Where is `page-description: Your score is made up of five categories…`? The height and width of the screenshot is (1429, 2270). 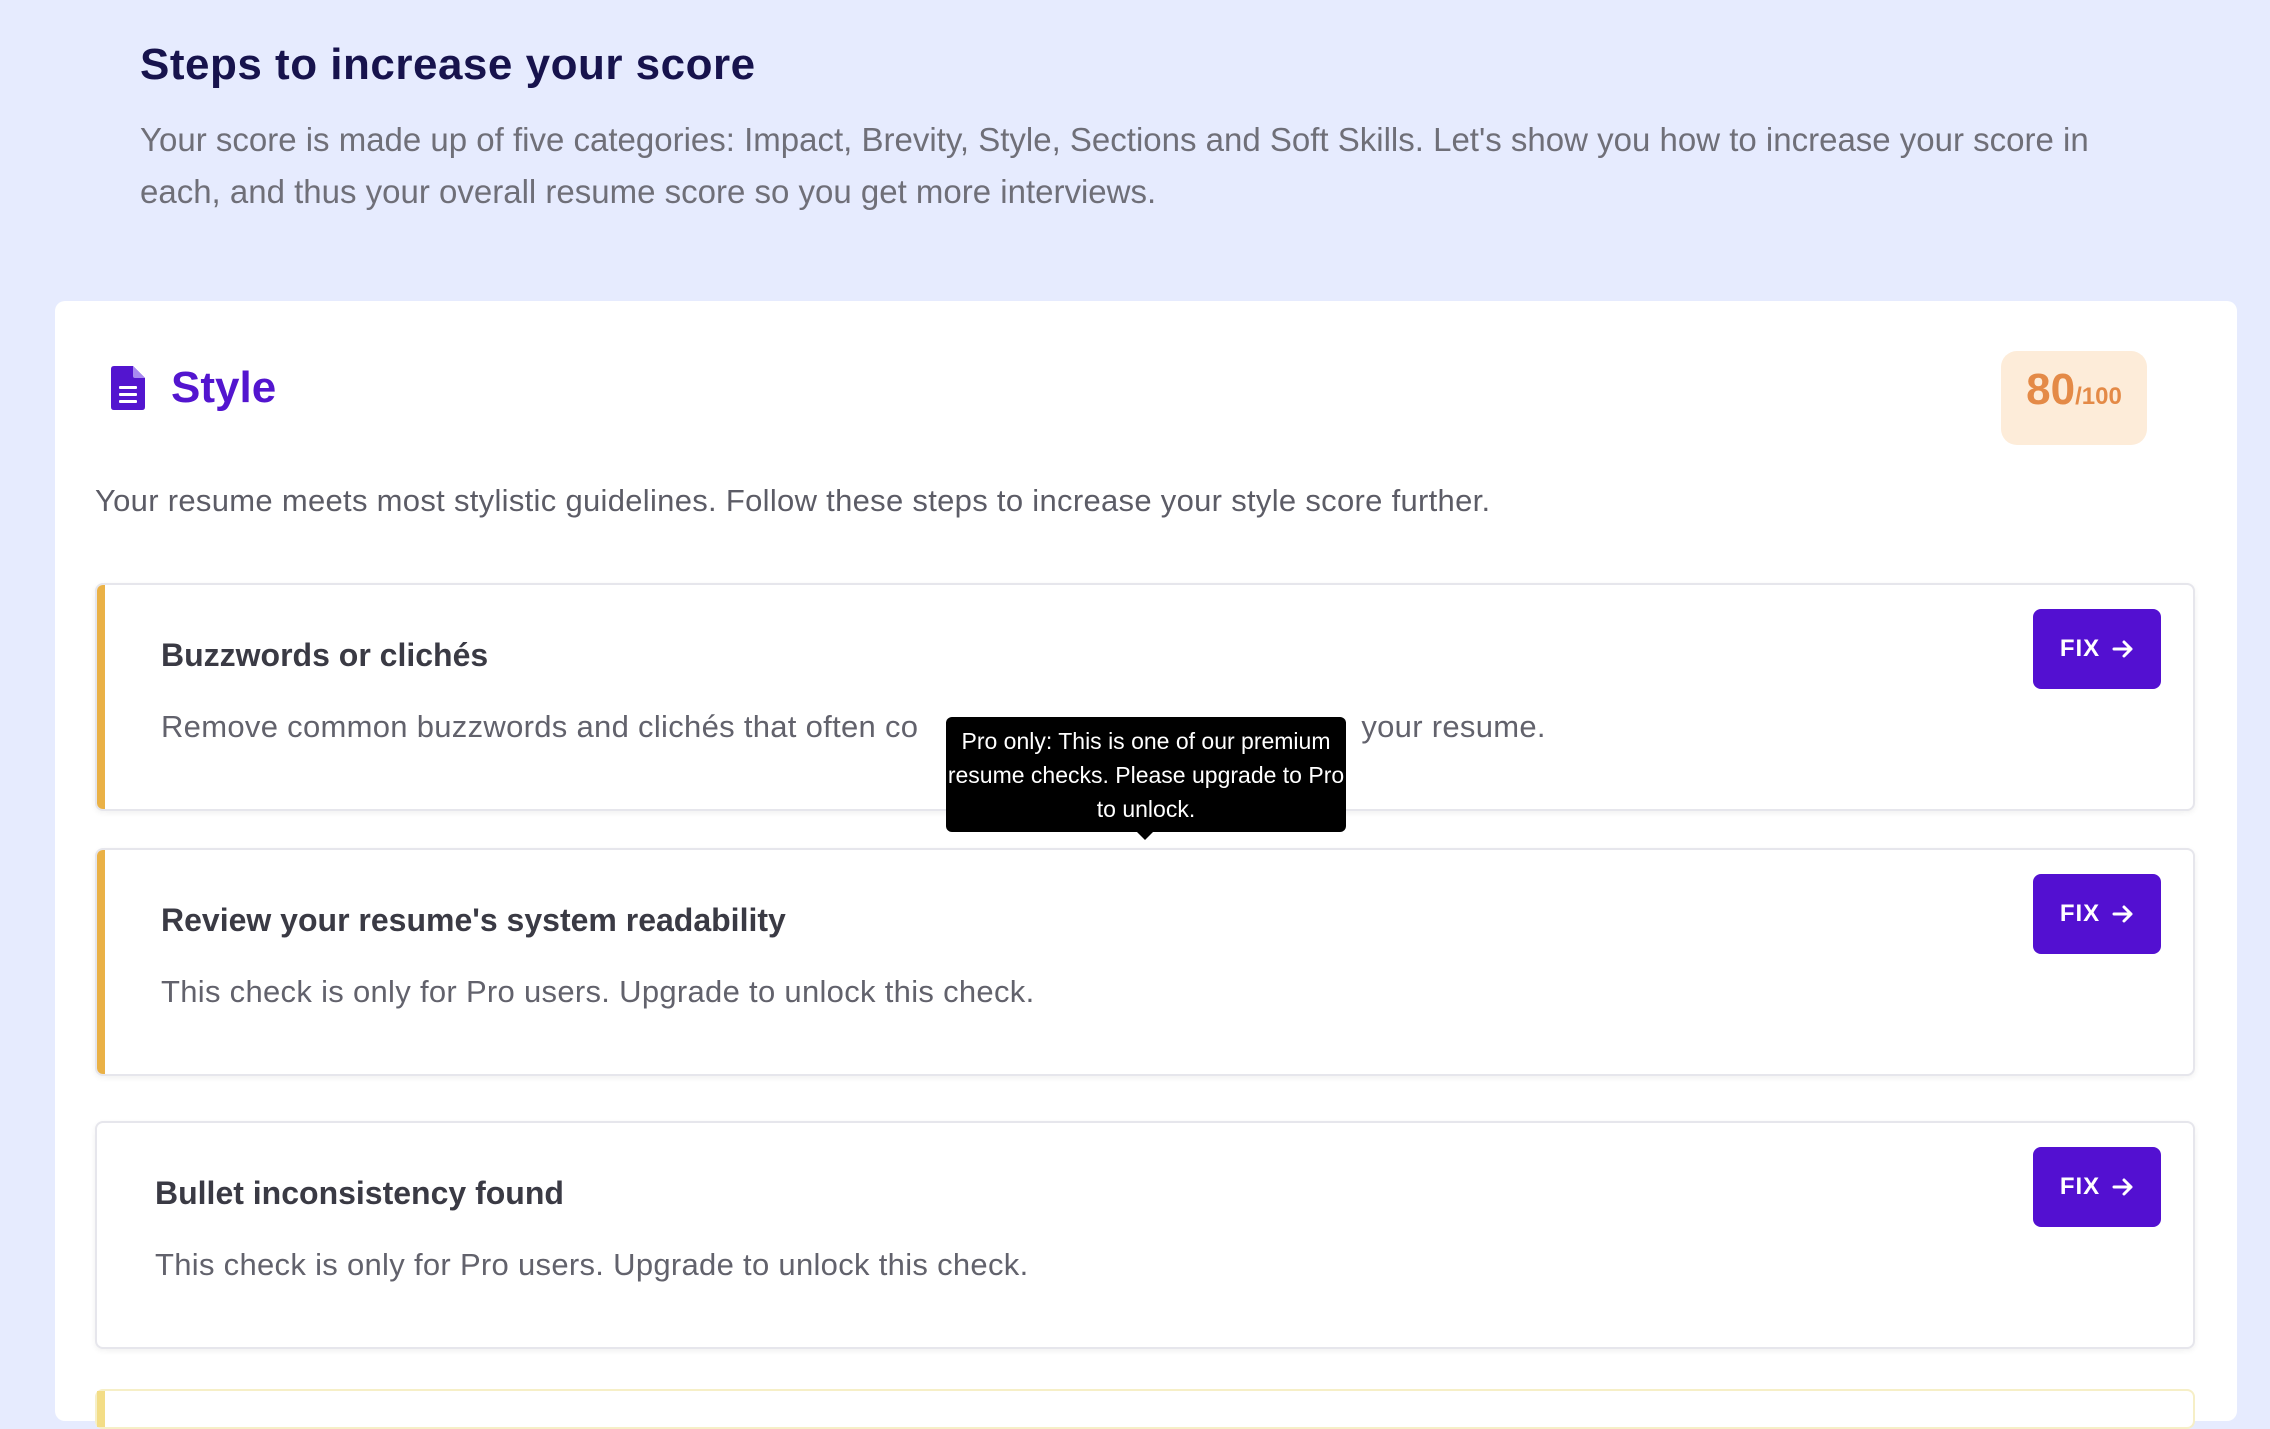
page-description: Your score is made up of five categories… is located at coordinates (1114, 165).